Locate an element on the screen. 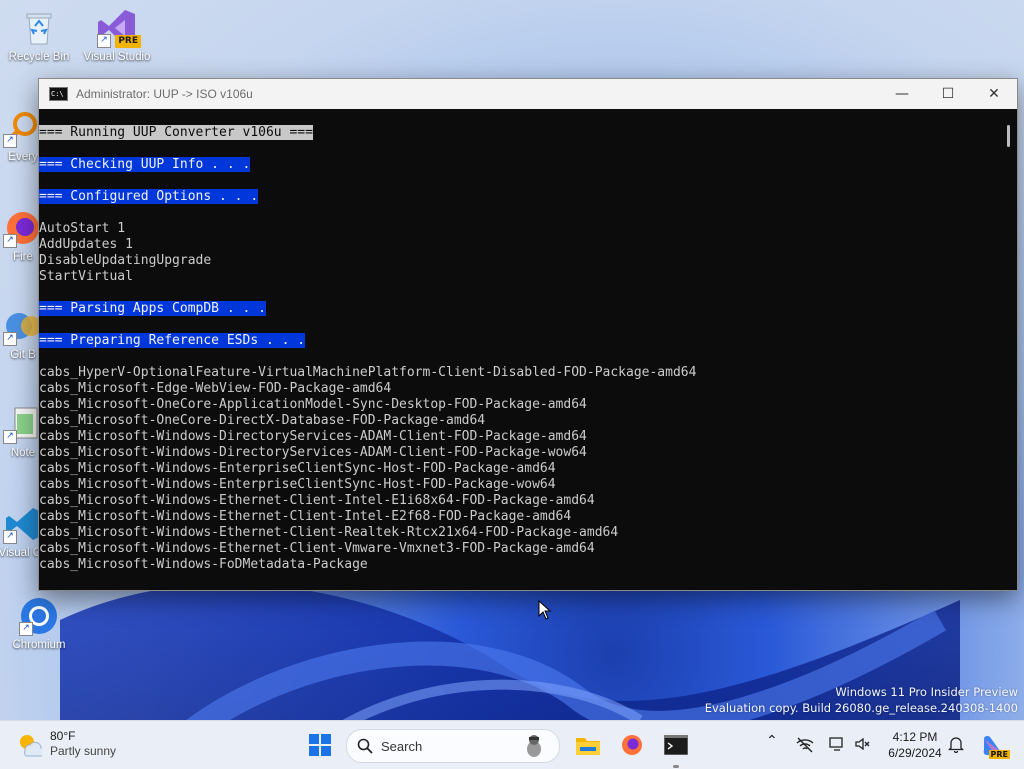  firefox-icon is located at coordinates (632, 745).